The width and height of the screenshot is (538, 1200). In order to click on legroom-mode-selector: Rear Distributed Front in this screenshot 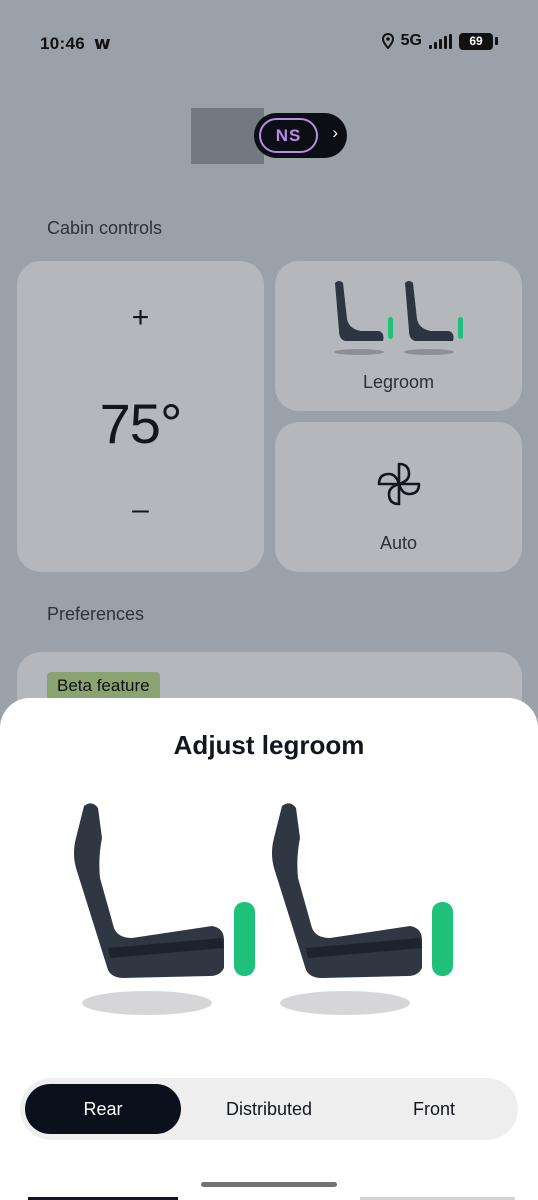, I will do `click(269, 1109)`.